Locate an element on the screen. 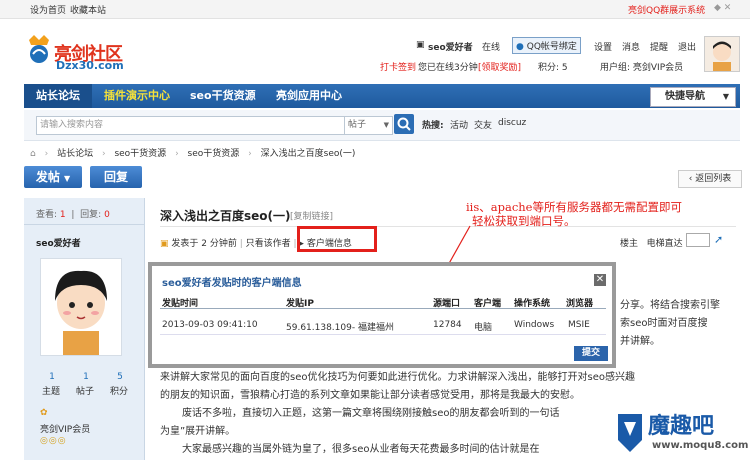  cell-os: Windows is located at coordinates (534, 325).